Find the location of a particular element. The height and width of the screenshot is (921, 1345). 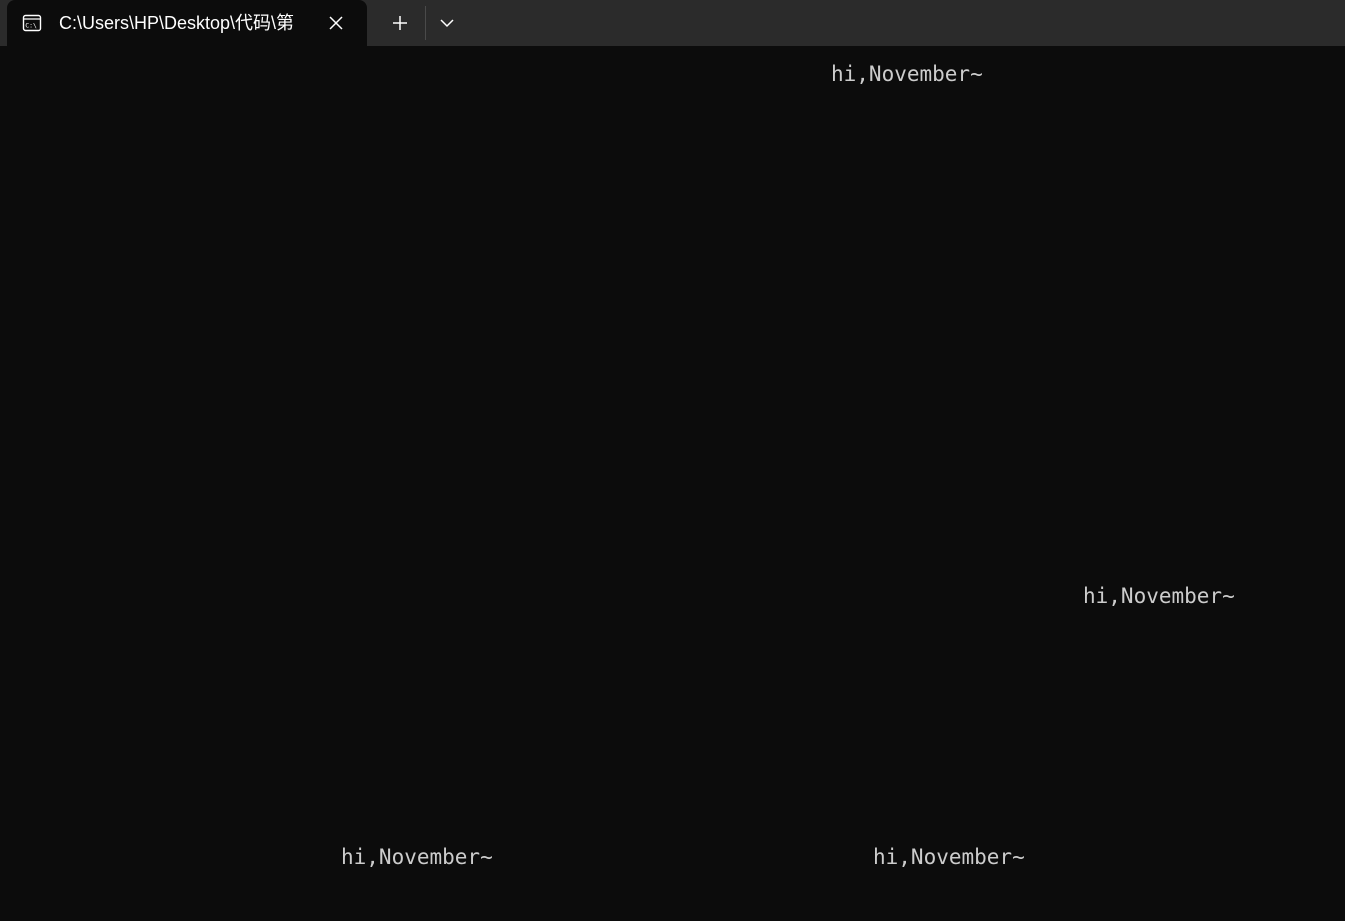

title-bar: C:\ C:\Users\HP\Desktop\代码\第 is located at coordinates (672, 23).